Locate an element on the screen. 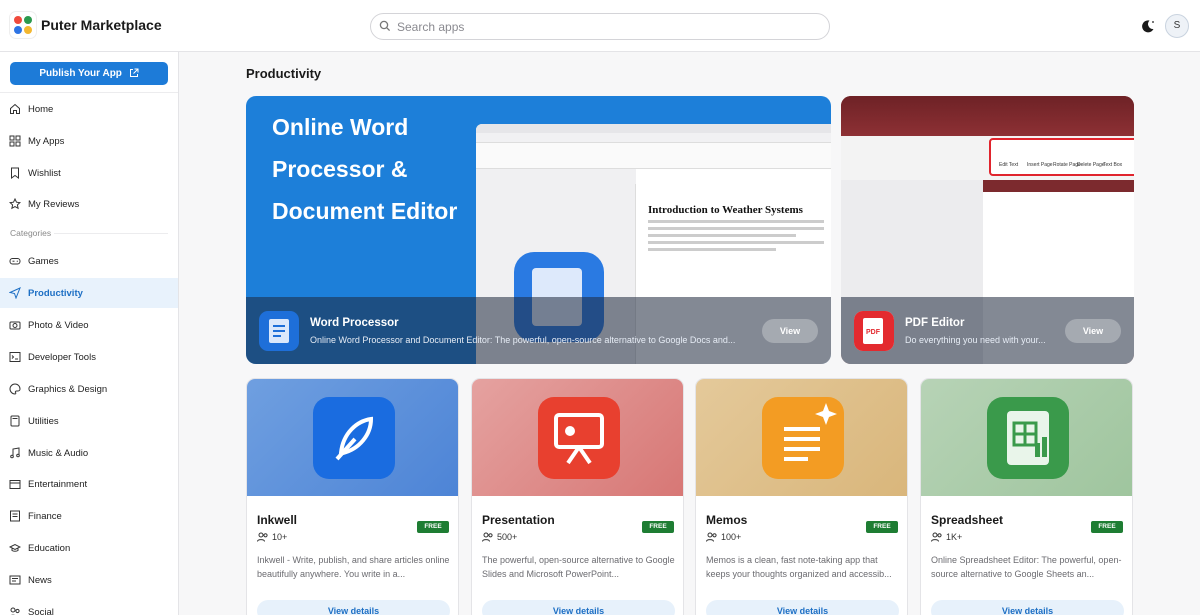 The width and height of the screenshot is (1200, 615). pdf-editor-icon: PDF is located at coordinates (874, 331).